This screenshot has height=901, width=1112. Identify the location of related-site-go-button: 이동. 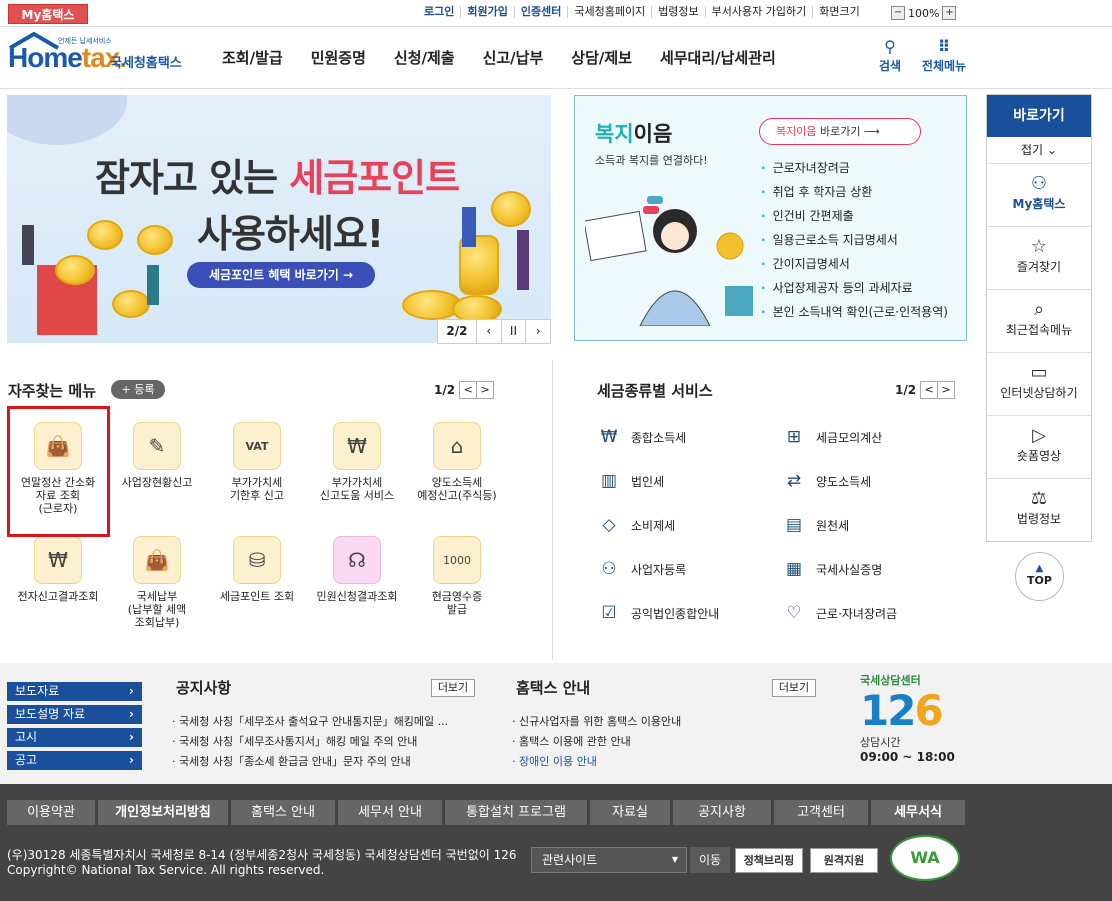
(710, 860).